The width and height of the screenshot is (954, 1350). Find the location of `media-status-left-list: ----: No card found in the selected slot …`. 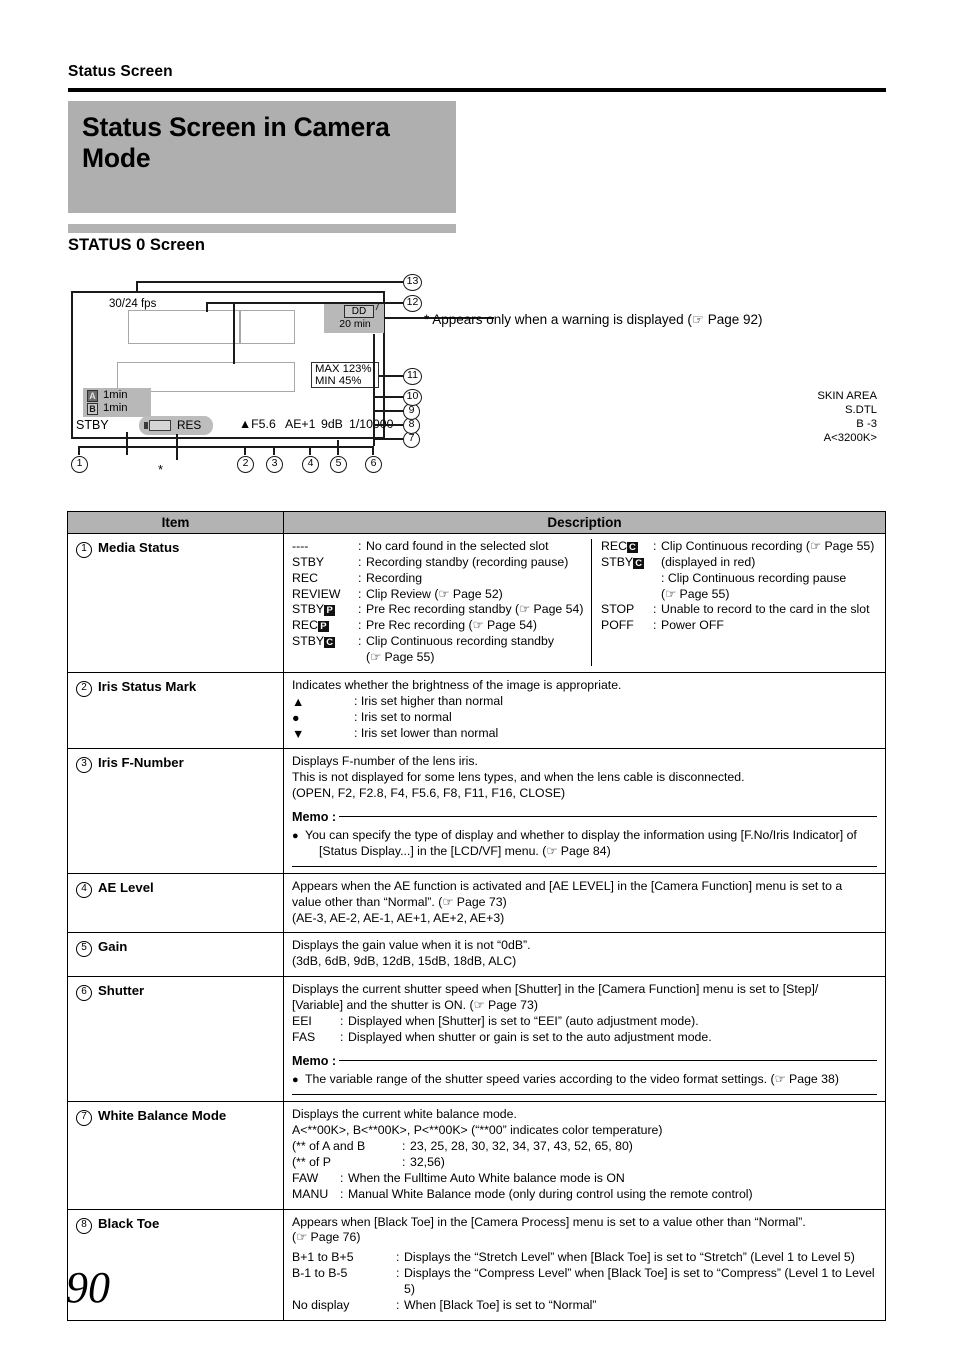

media-status-left-list: ----: No card found in the selected slot … is located at coordinates (441, 602).